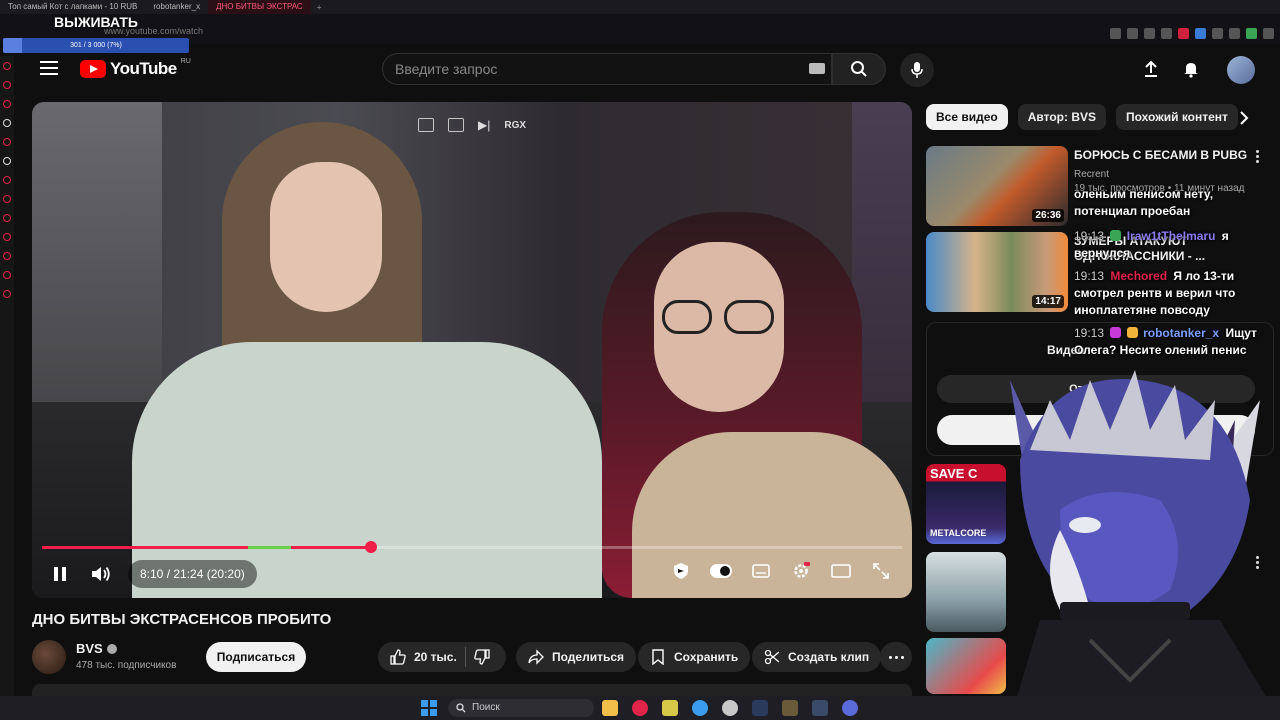 Image resolution: width=1280 pixels, height=720 pixels. Describe the element at coordinates (761, 571) in the screenshot. I see `subtitles-button` at that location.